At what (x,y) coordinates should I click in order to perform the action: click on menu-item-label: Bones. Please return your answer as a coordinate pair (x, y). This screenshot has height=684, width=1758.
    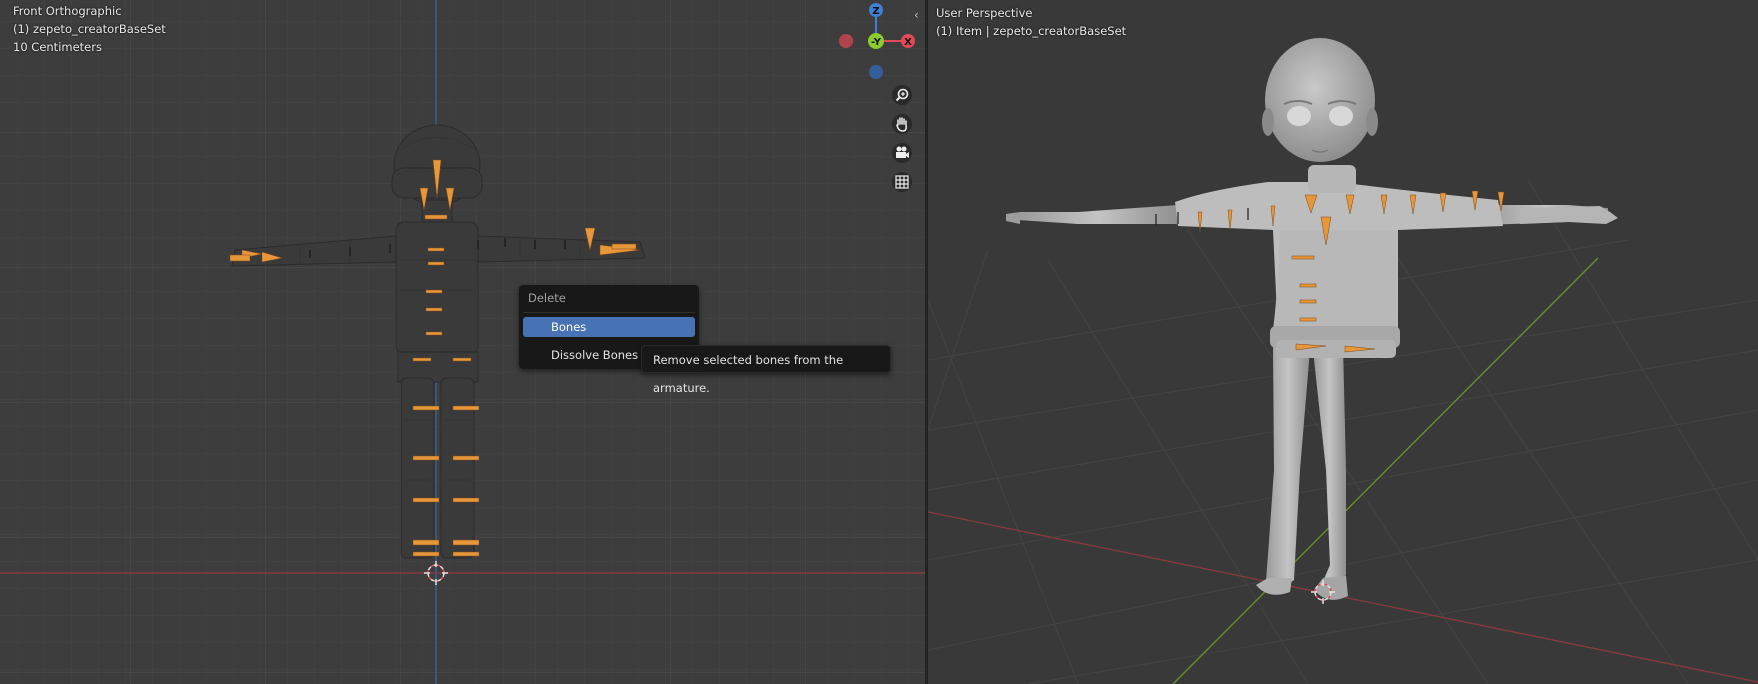
    Looking at the image, I should click on (569, 327).